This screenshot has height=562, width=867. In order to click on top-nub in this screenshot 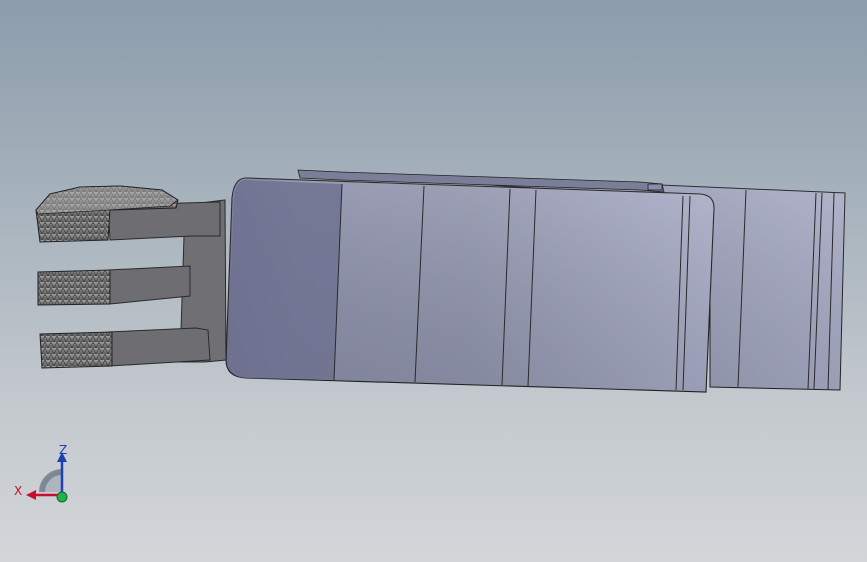, I will do `click(655, 187)`.